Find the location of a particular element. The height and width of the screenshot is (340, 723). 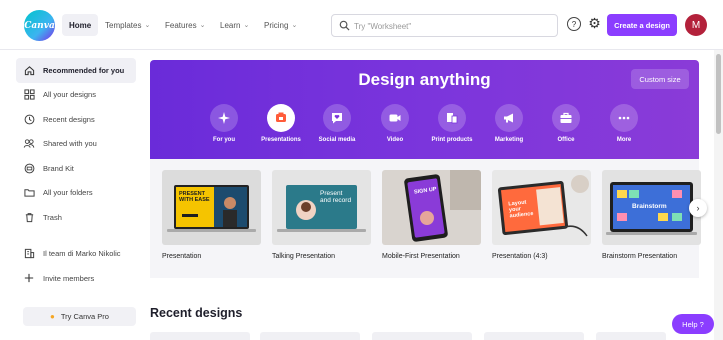

nav-templates-label: Templates is located at coordinates (123, 25).